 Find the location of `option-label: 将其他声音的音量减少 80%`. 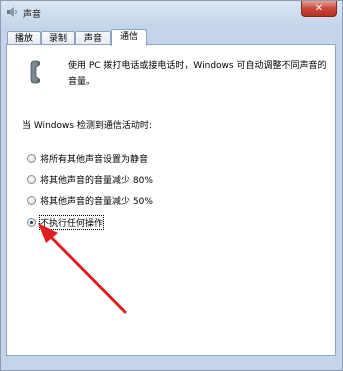

option-label: 将其他声音的音量减少 80% is located at coordinates (96, 180).